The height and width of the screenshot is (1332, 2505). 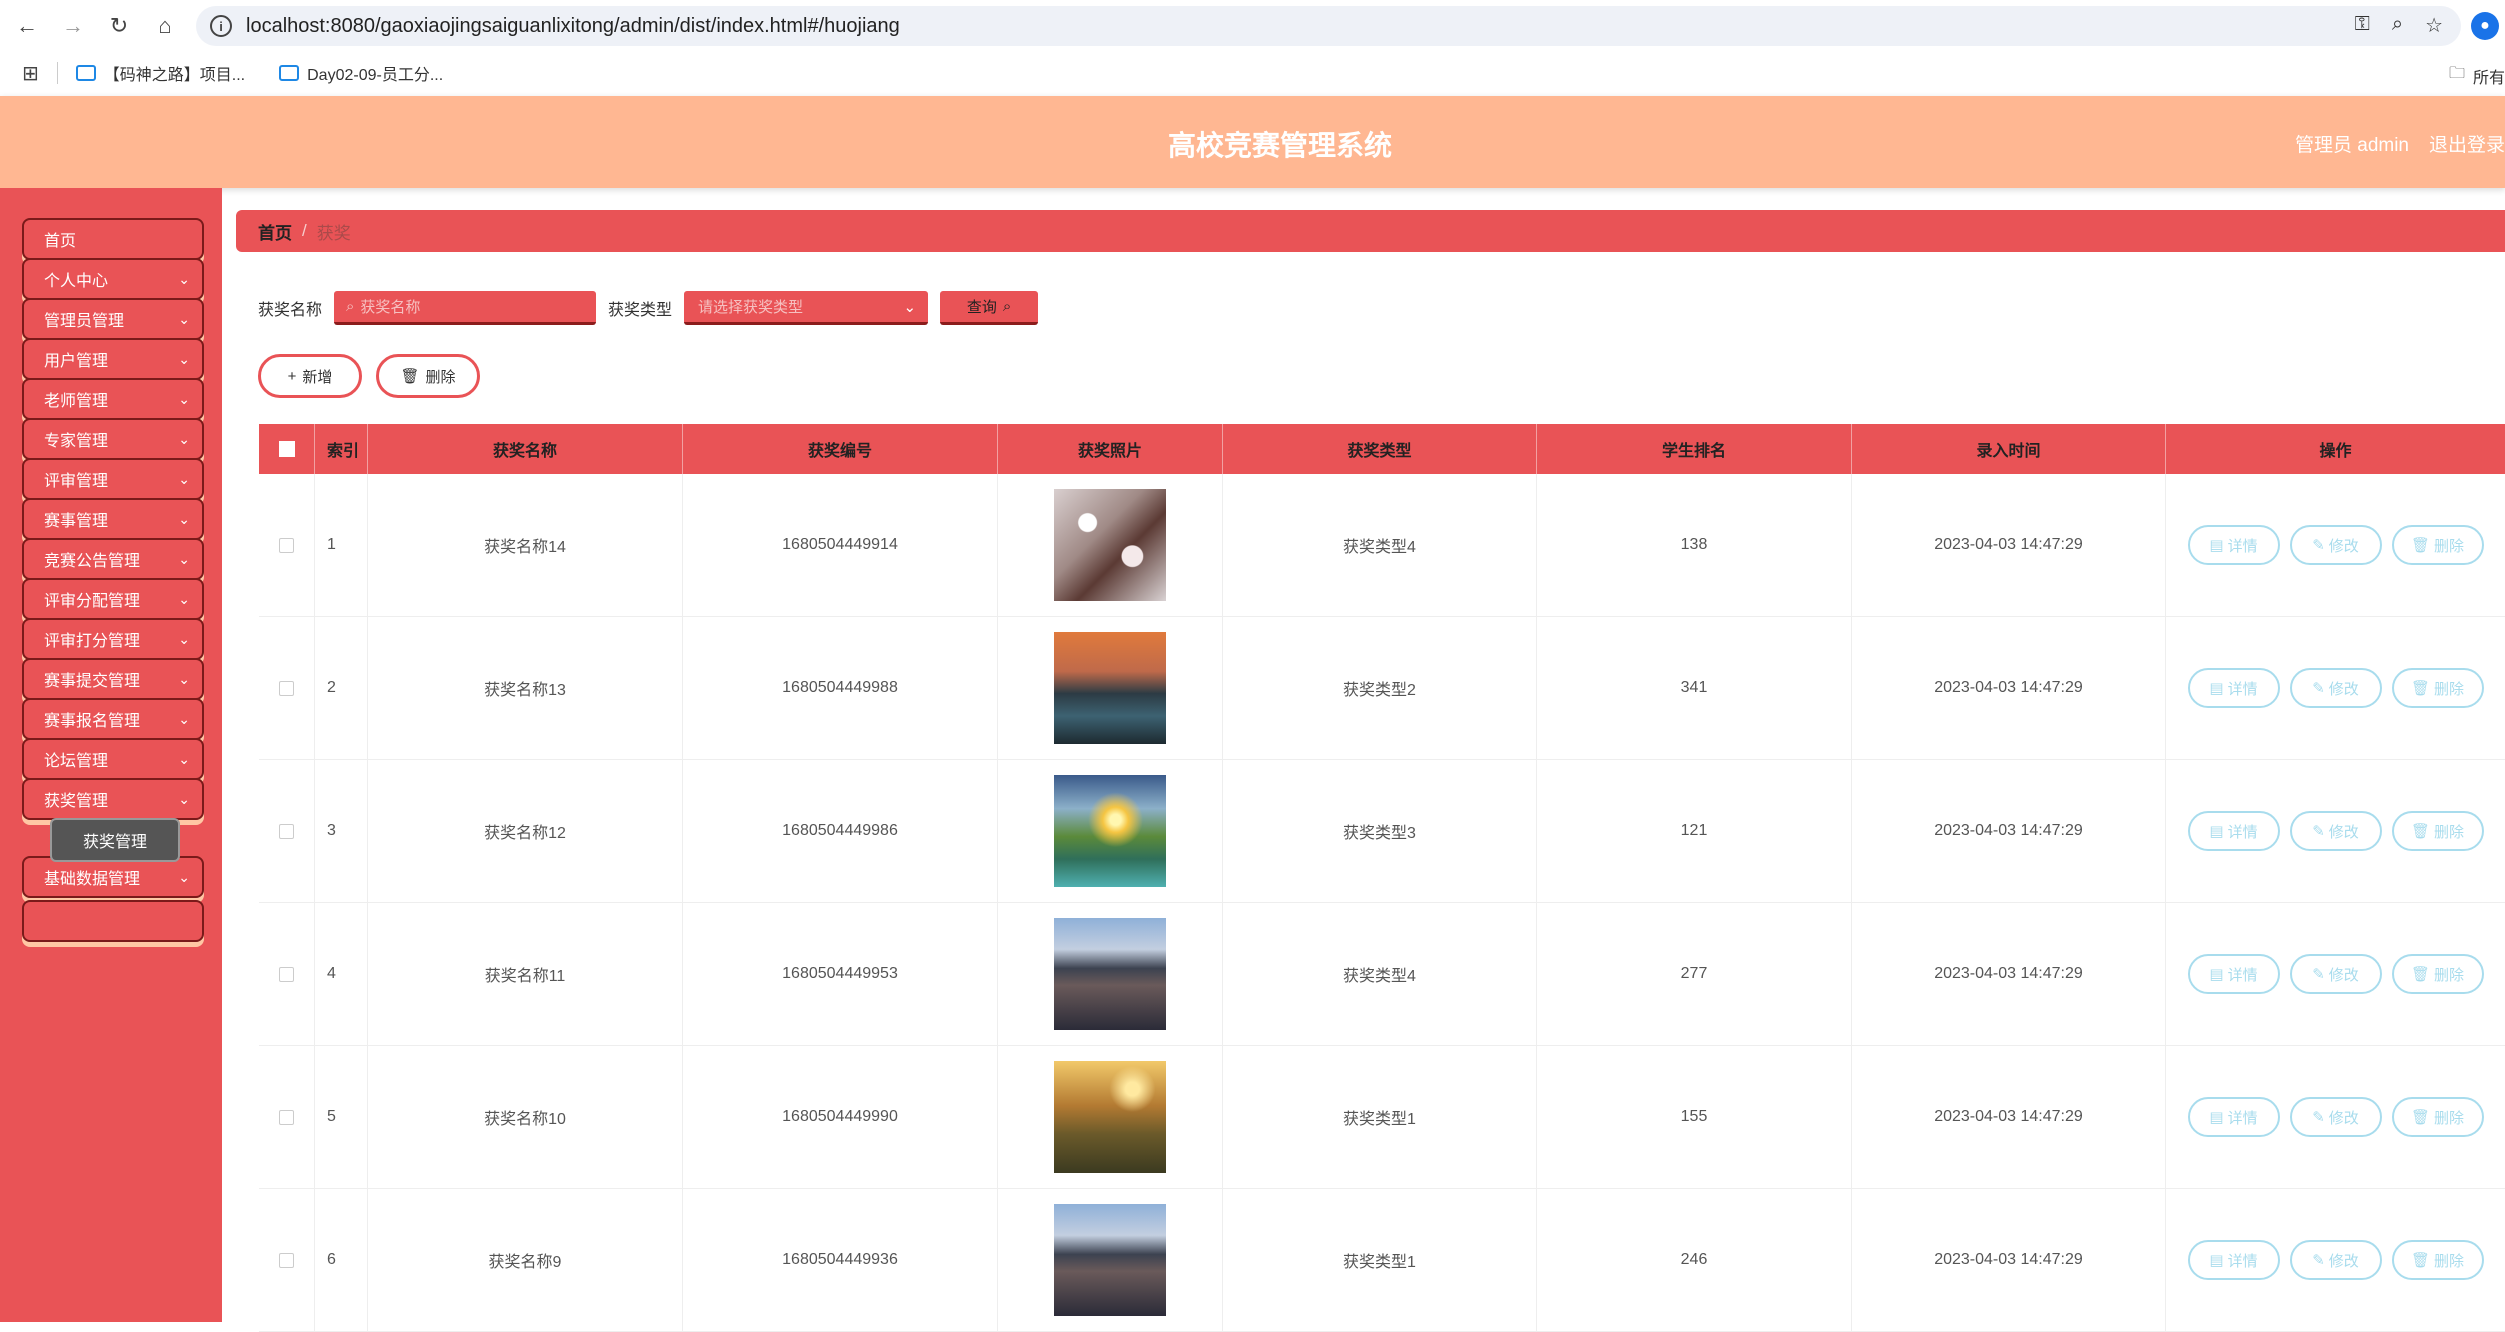 I want to click on cell-award-photo, so click(x=1110, y=688).